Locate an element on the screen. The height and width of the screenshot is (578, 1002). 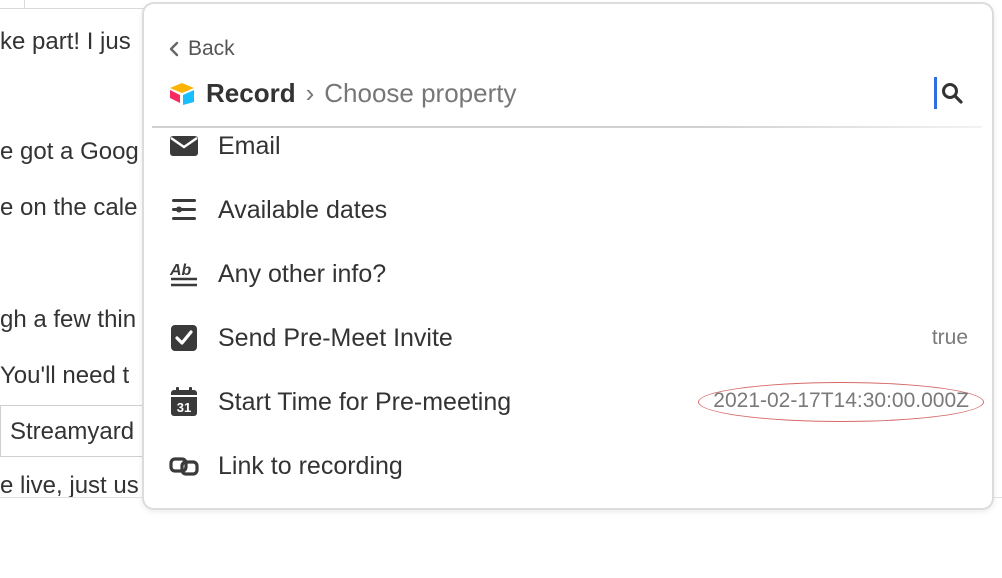
chevron-left-icon is located at coordinates (174, 49).